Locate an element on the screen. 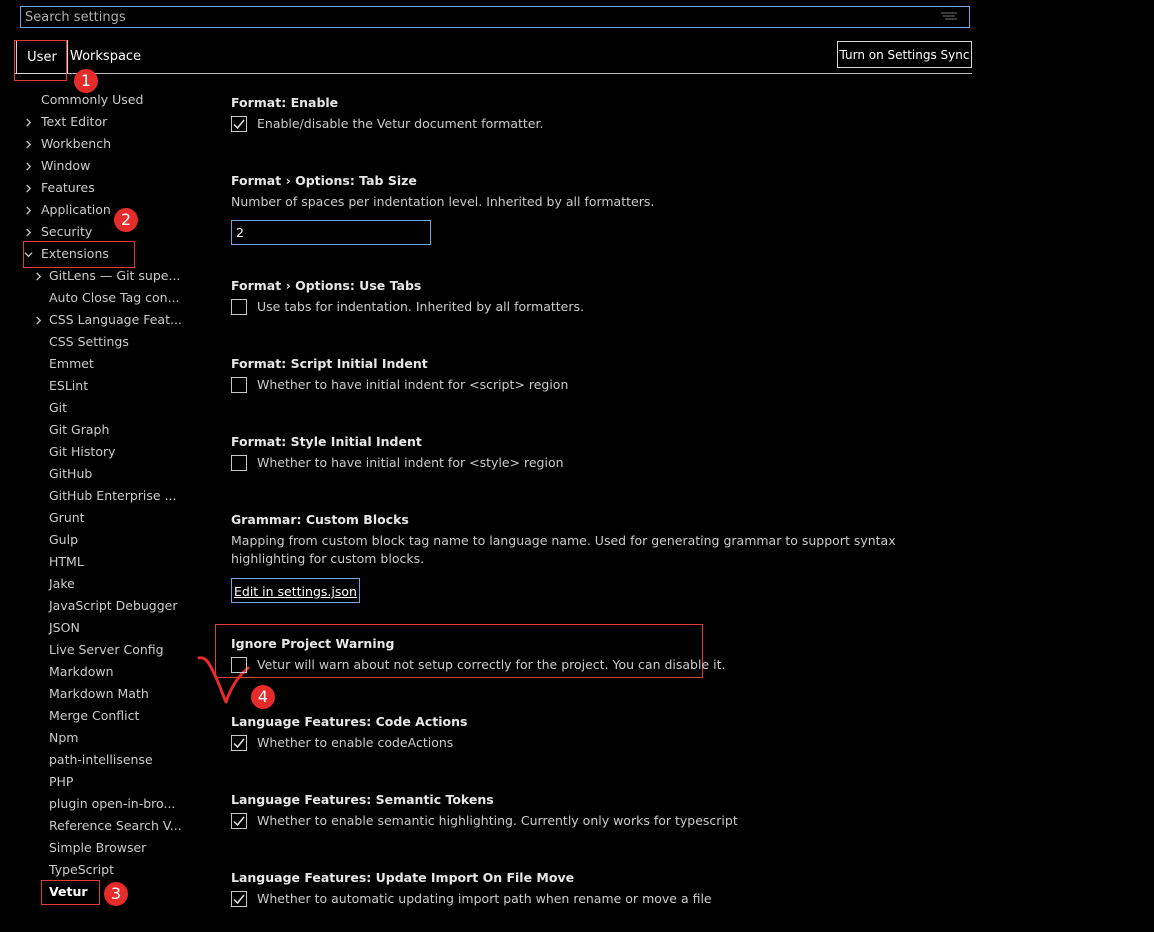 This screenshot has height=932, width=1154. toc-item-label: Text Editor is located at coordinates (74, 121).